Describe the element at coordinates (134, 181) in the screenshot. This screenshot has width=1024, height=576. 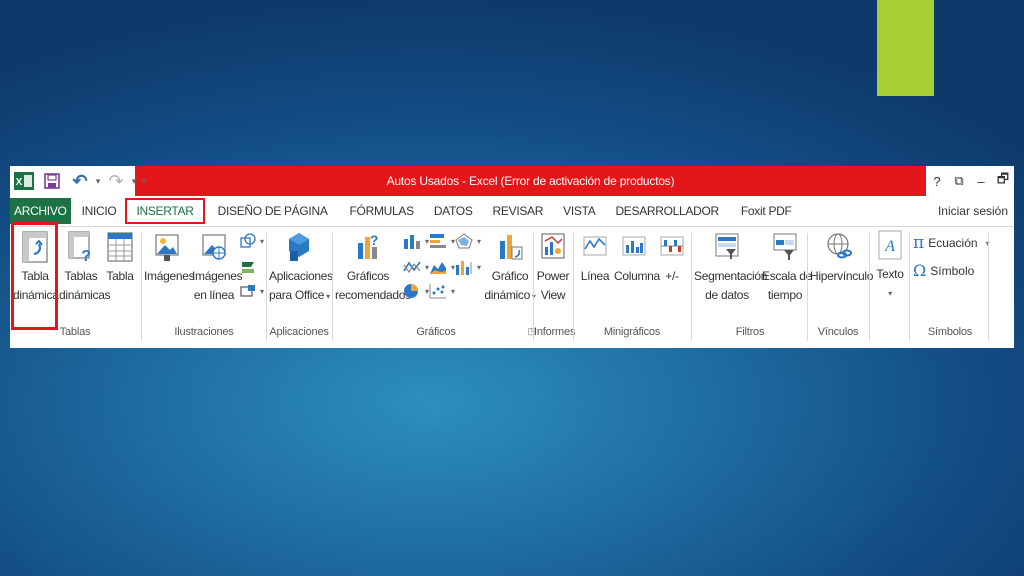
I see `redo-caret-icon: ▾` at that location.